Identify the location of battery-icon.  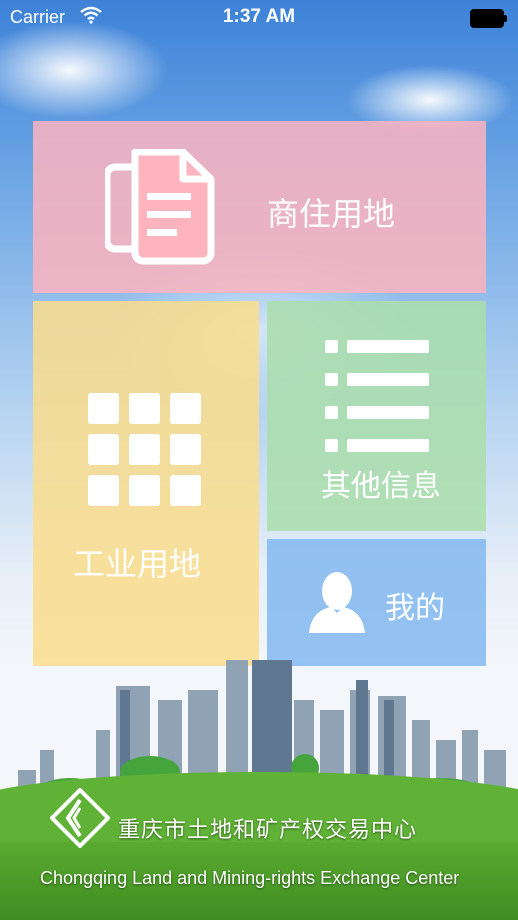
(488, 18).